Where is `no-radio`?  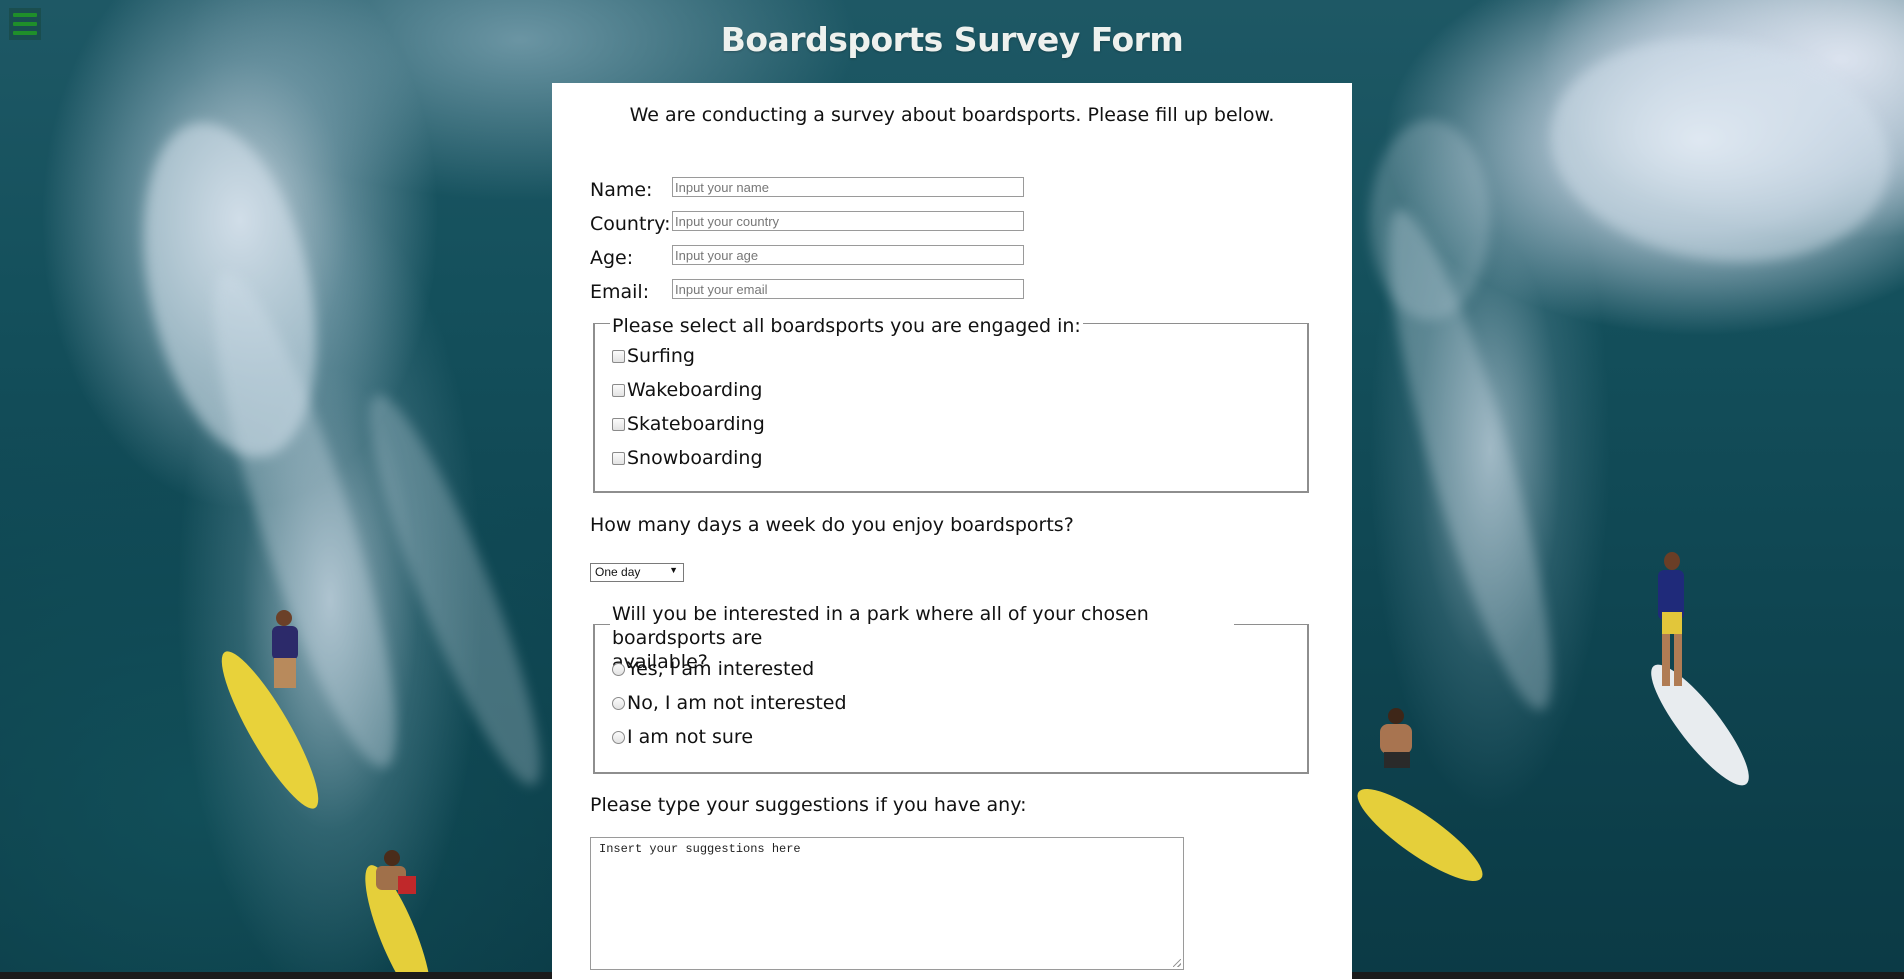
no-radio is located at coordinates (618, 703).